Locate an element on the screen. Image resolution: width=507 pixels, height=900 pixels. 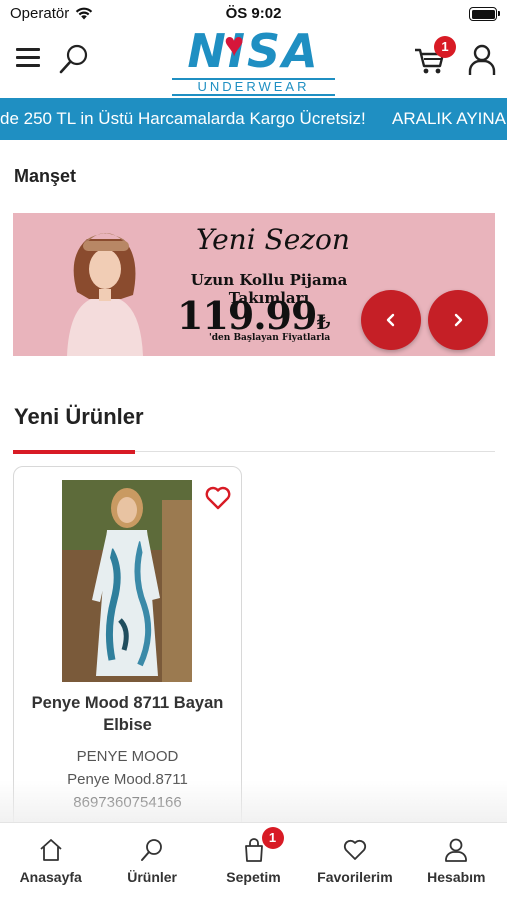
chevron-left-icon is located at coordinates (390, 320).